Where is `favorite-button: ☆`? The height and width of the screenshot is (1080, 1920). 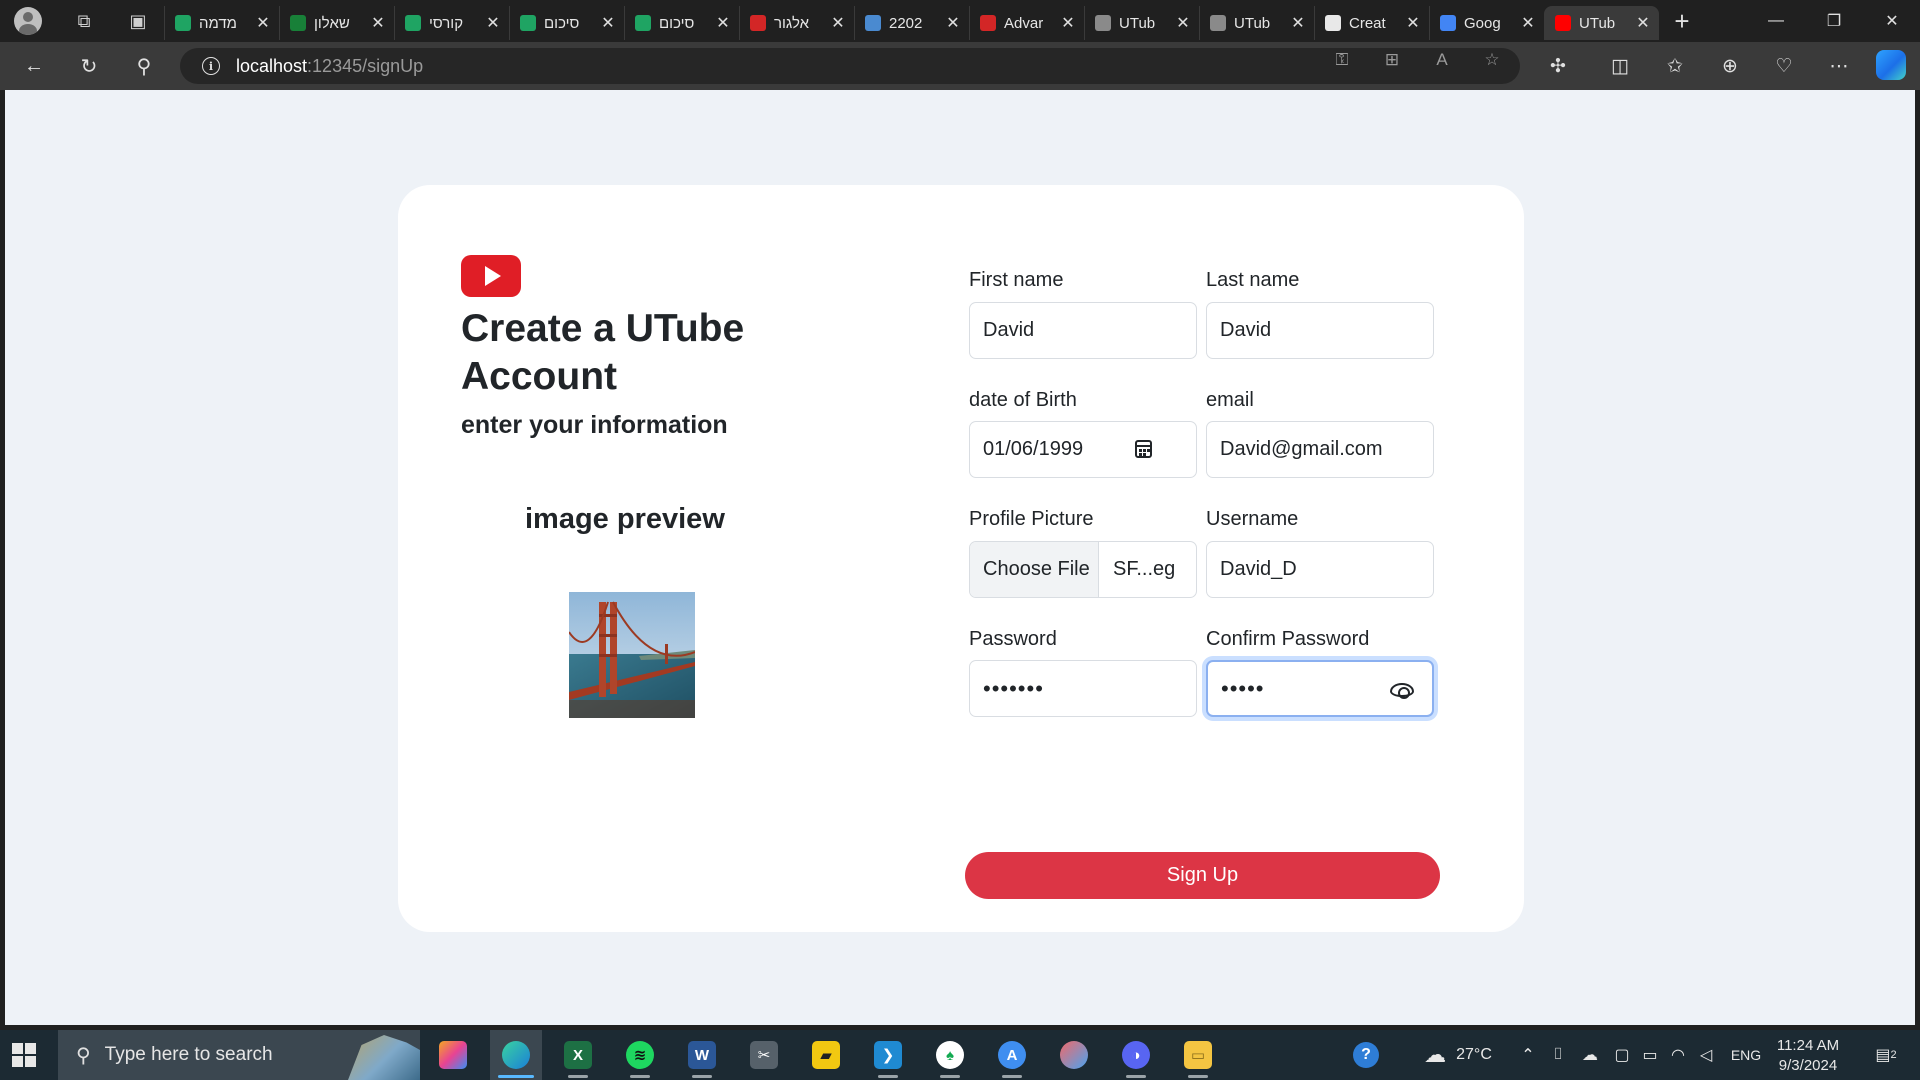
favorite-button: ☆ is located at coordinates (1492, 60).